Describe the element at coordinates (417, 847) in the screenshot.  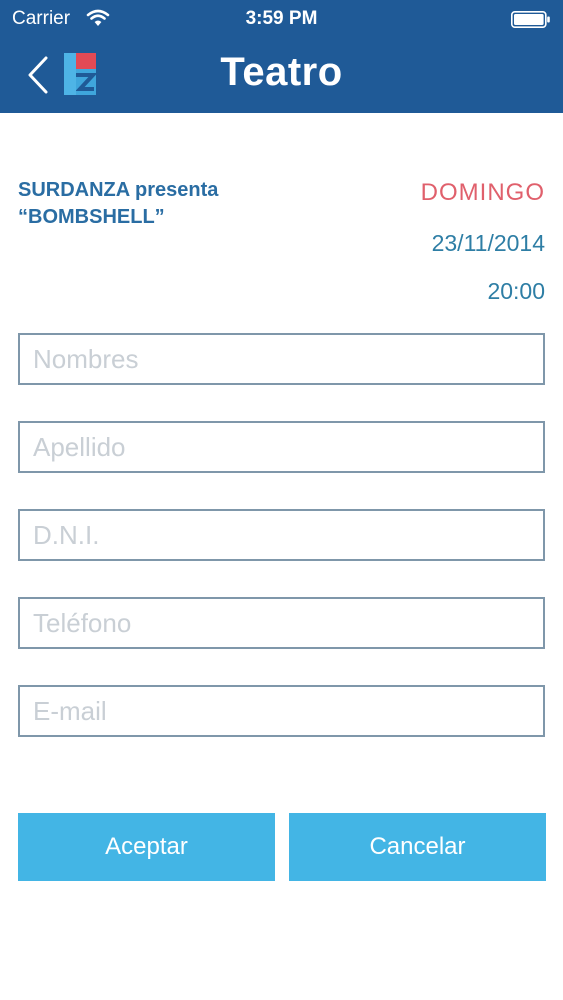
I see `cancel-button: Cancelar` at that location.